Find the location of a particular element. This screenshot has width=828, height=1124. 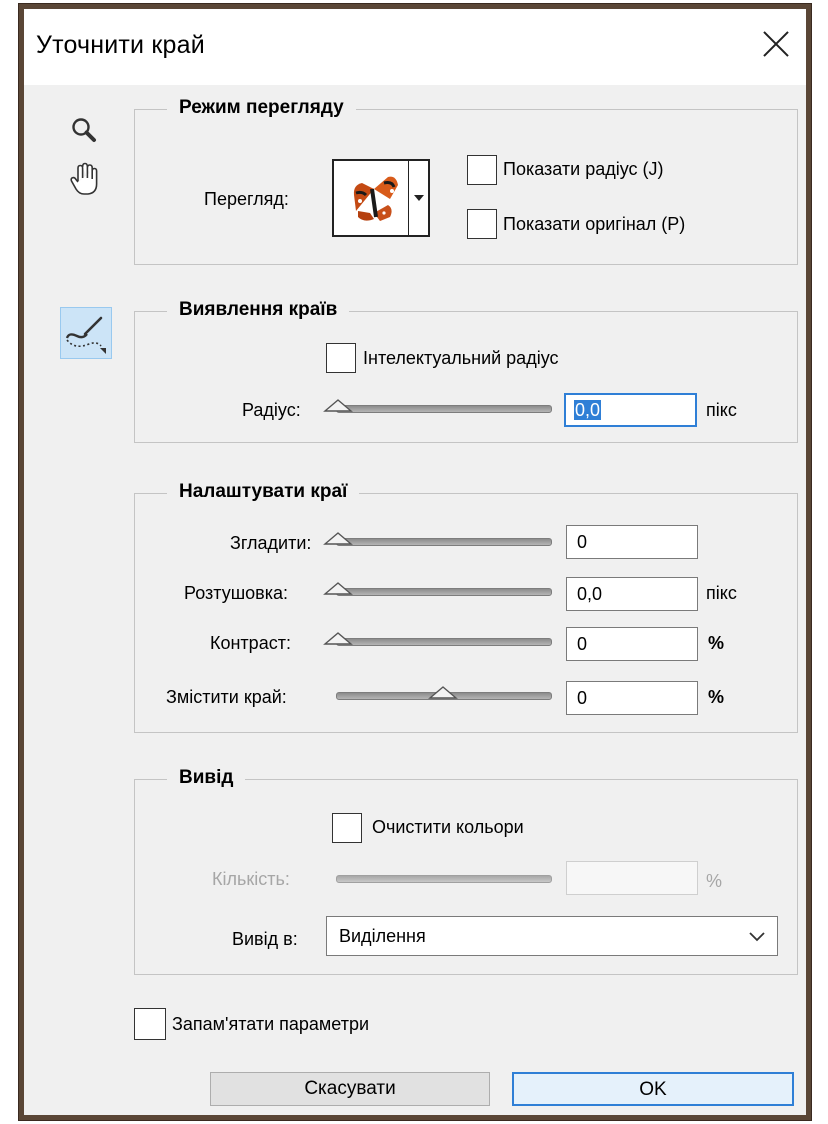

view-thumbnail-dropdown is located at coordinates (381, 198).